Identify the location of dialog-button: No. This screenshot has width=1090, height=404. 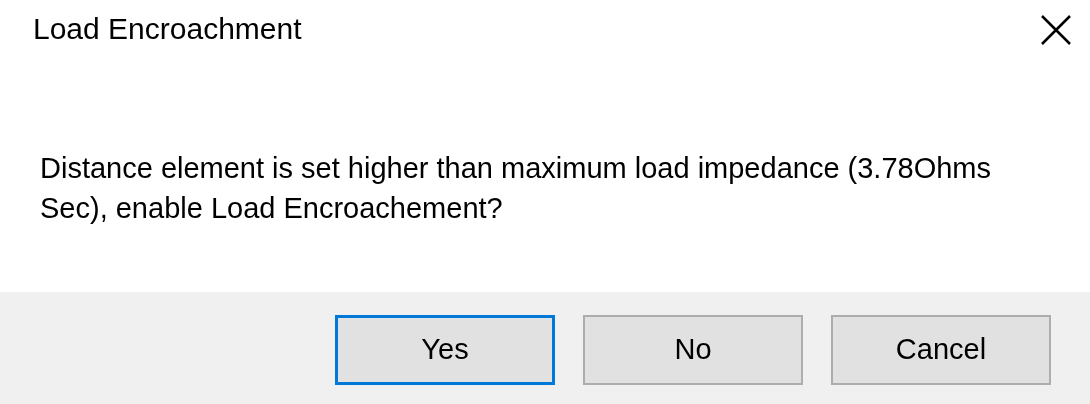
(693, 350).